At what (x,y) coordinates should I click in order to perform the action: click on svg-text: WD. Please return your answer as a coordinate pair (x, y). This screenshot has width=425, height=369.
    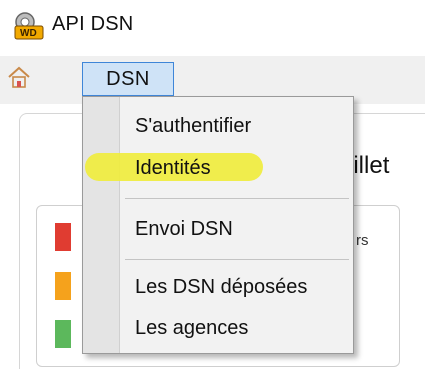
    Looking at the image, I should click on (28, 33).